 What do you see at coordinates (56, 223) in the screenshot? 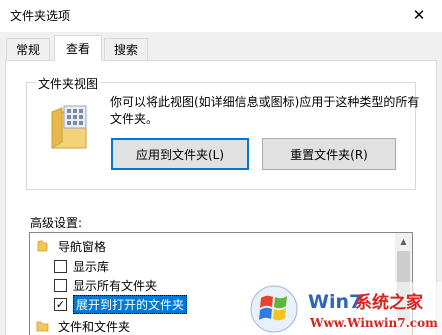
I see `advanced-settings-label: 高级设置:` at bounding box center [56, 223].